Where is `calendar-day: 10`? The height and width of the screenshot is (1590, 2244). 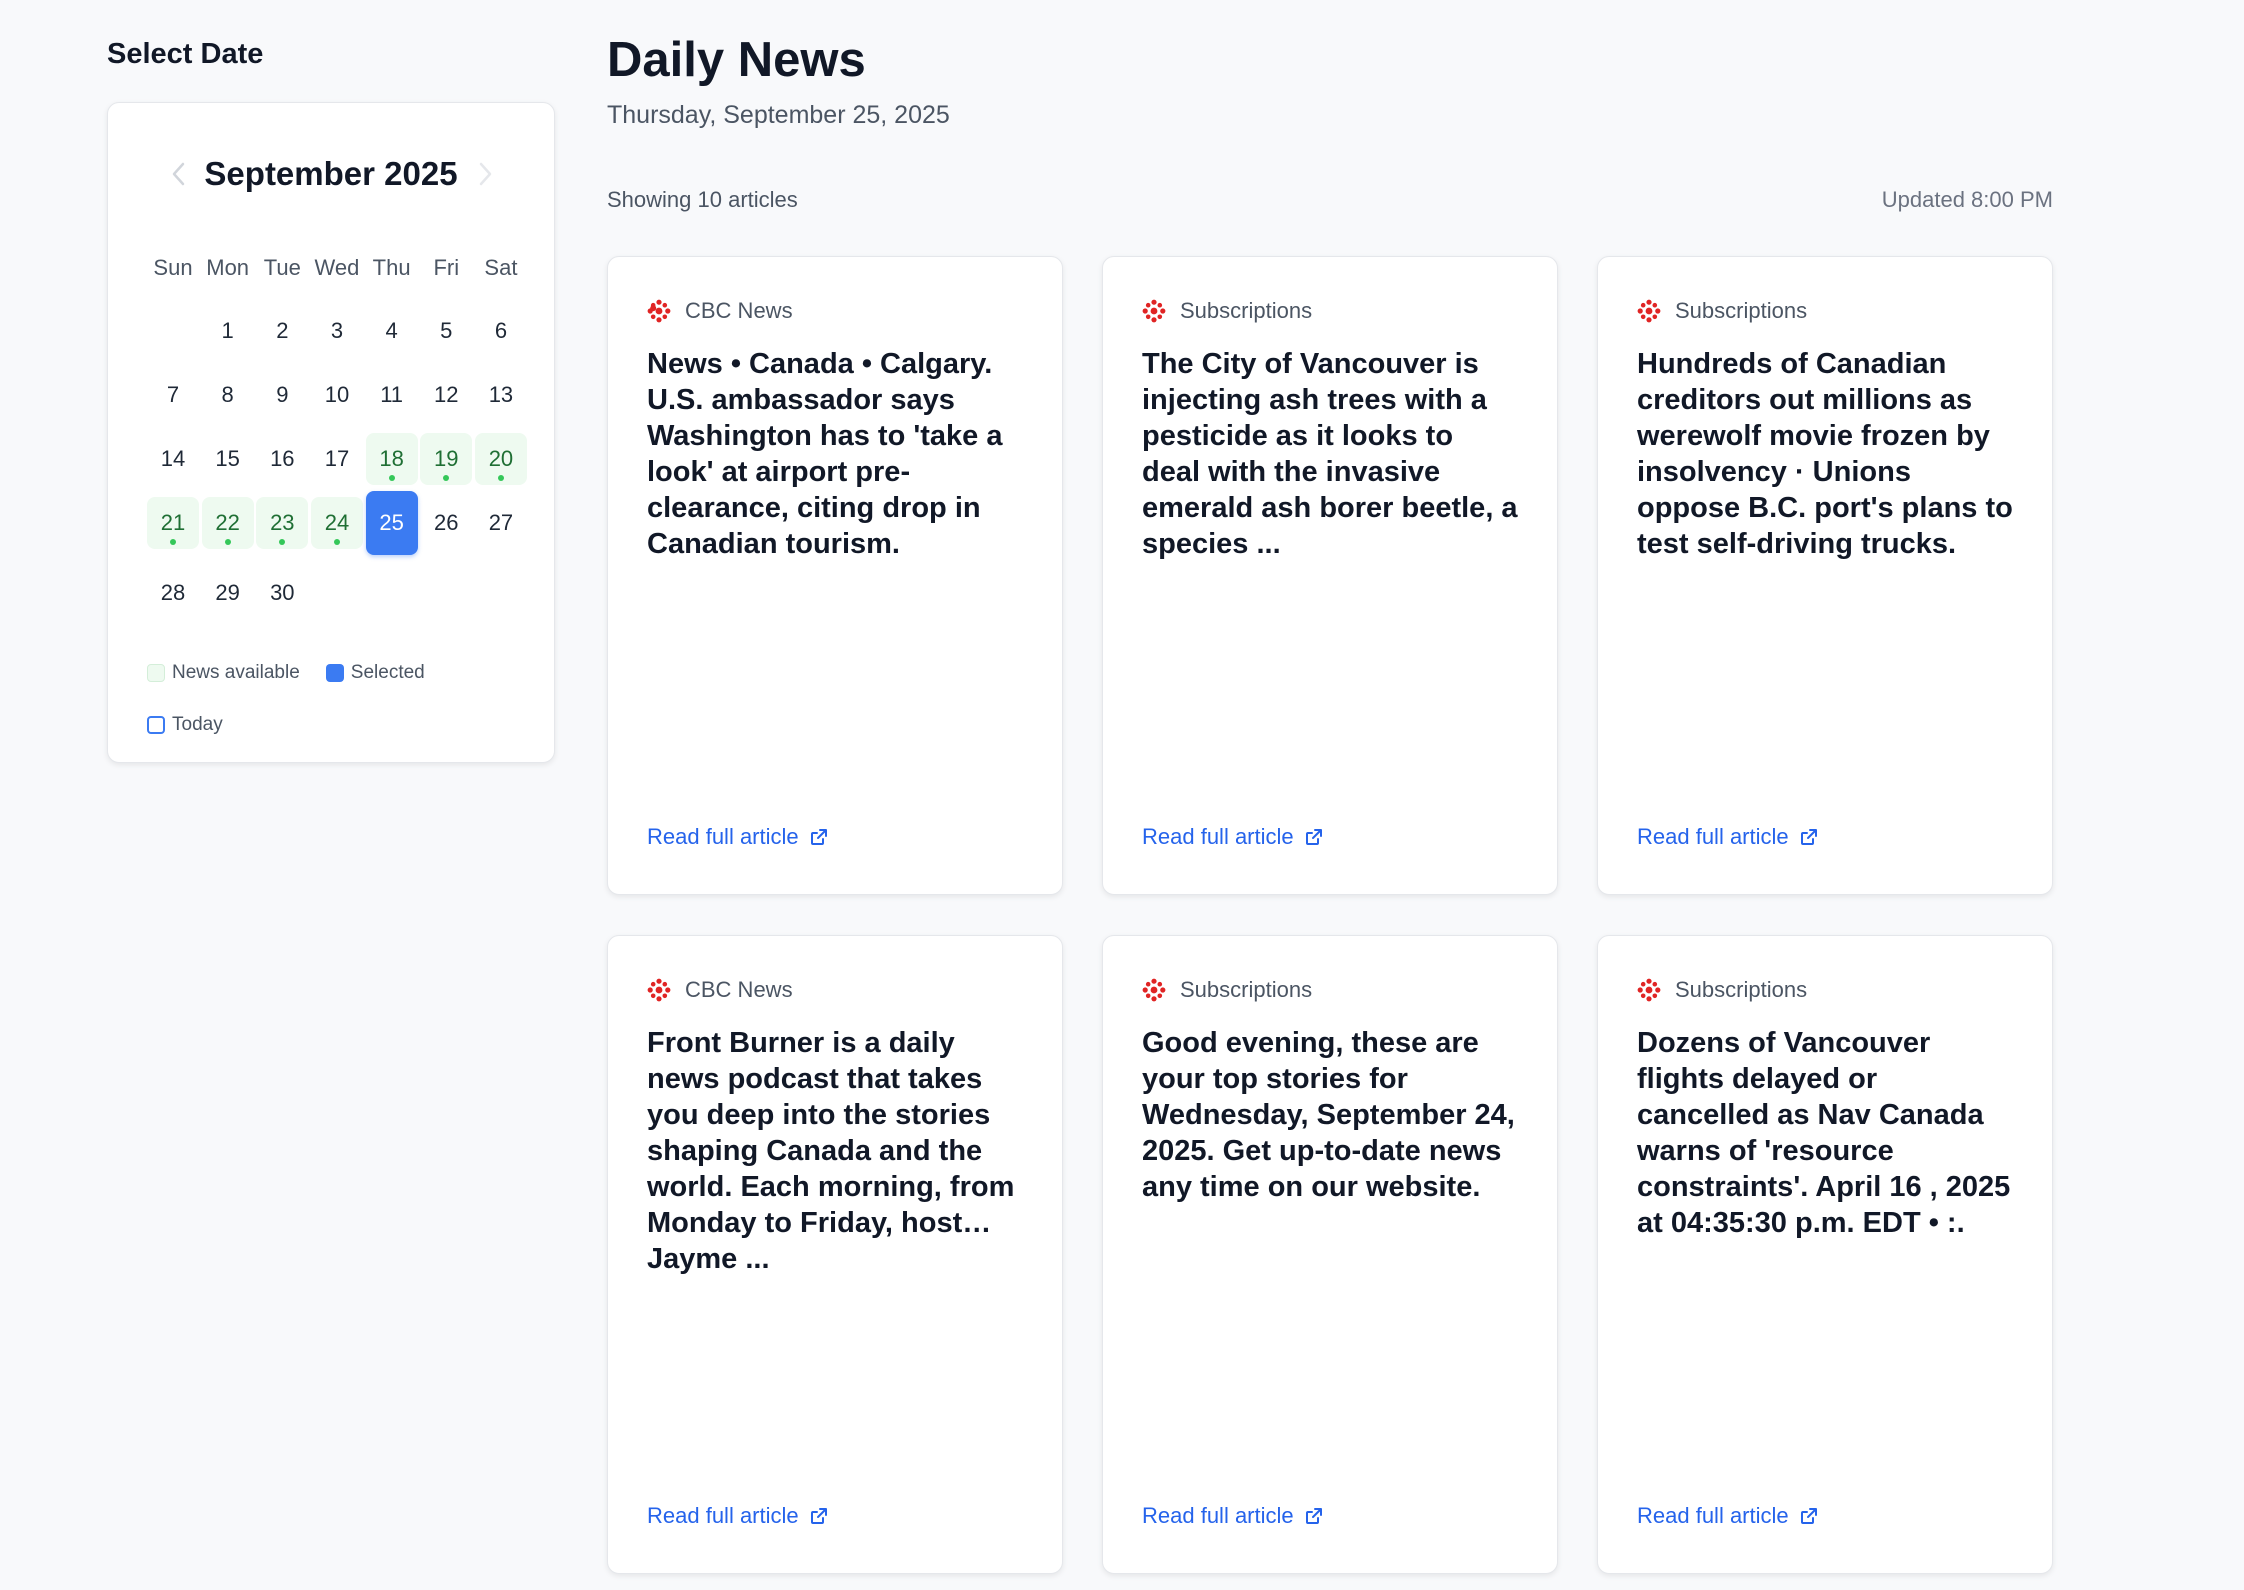
calendar-day: 10 is located at coordinates (337, 395).